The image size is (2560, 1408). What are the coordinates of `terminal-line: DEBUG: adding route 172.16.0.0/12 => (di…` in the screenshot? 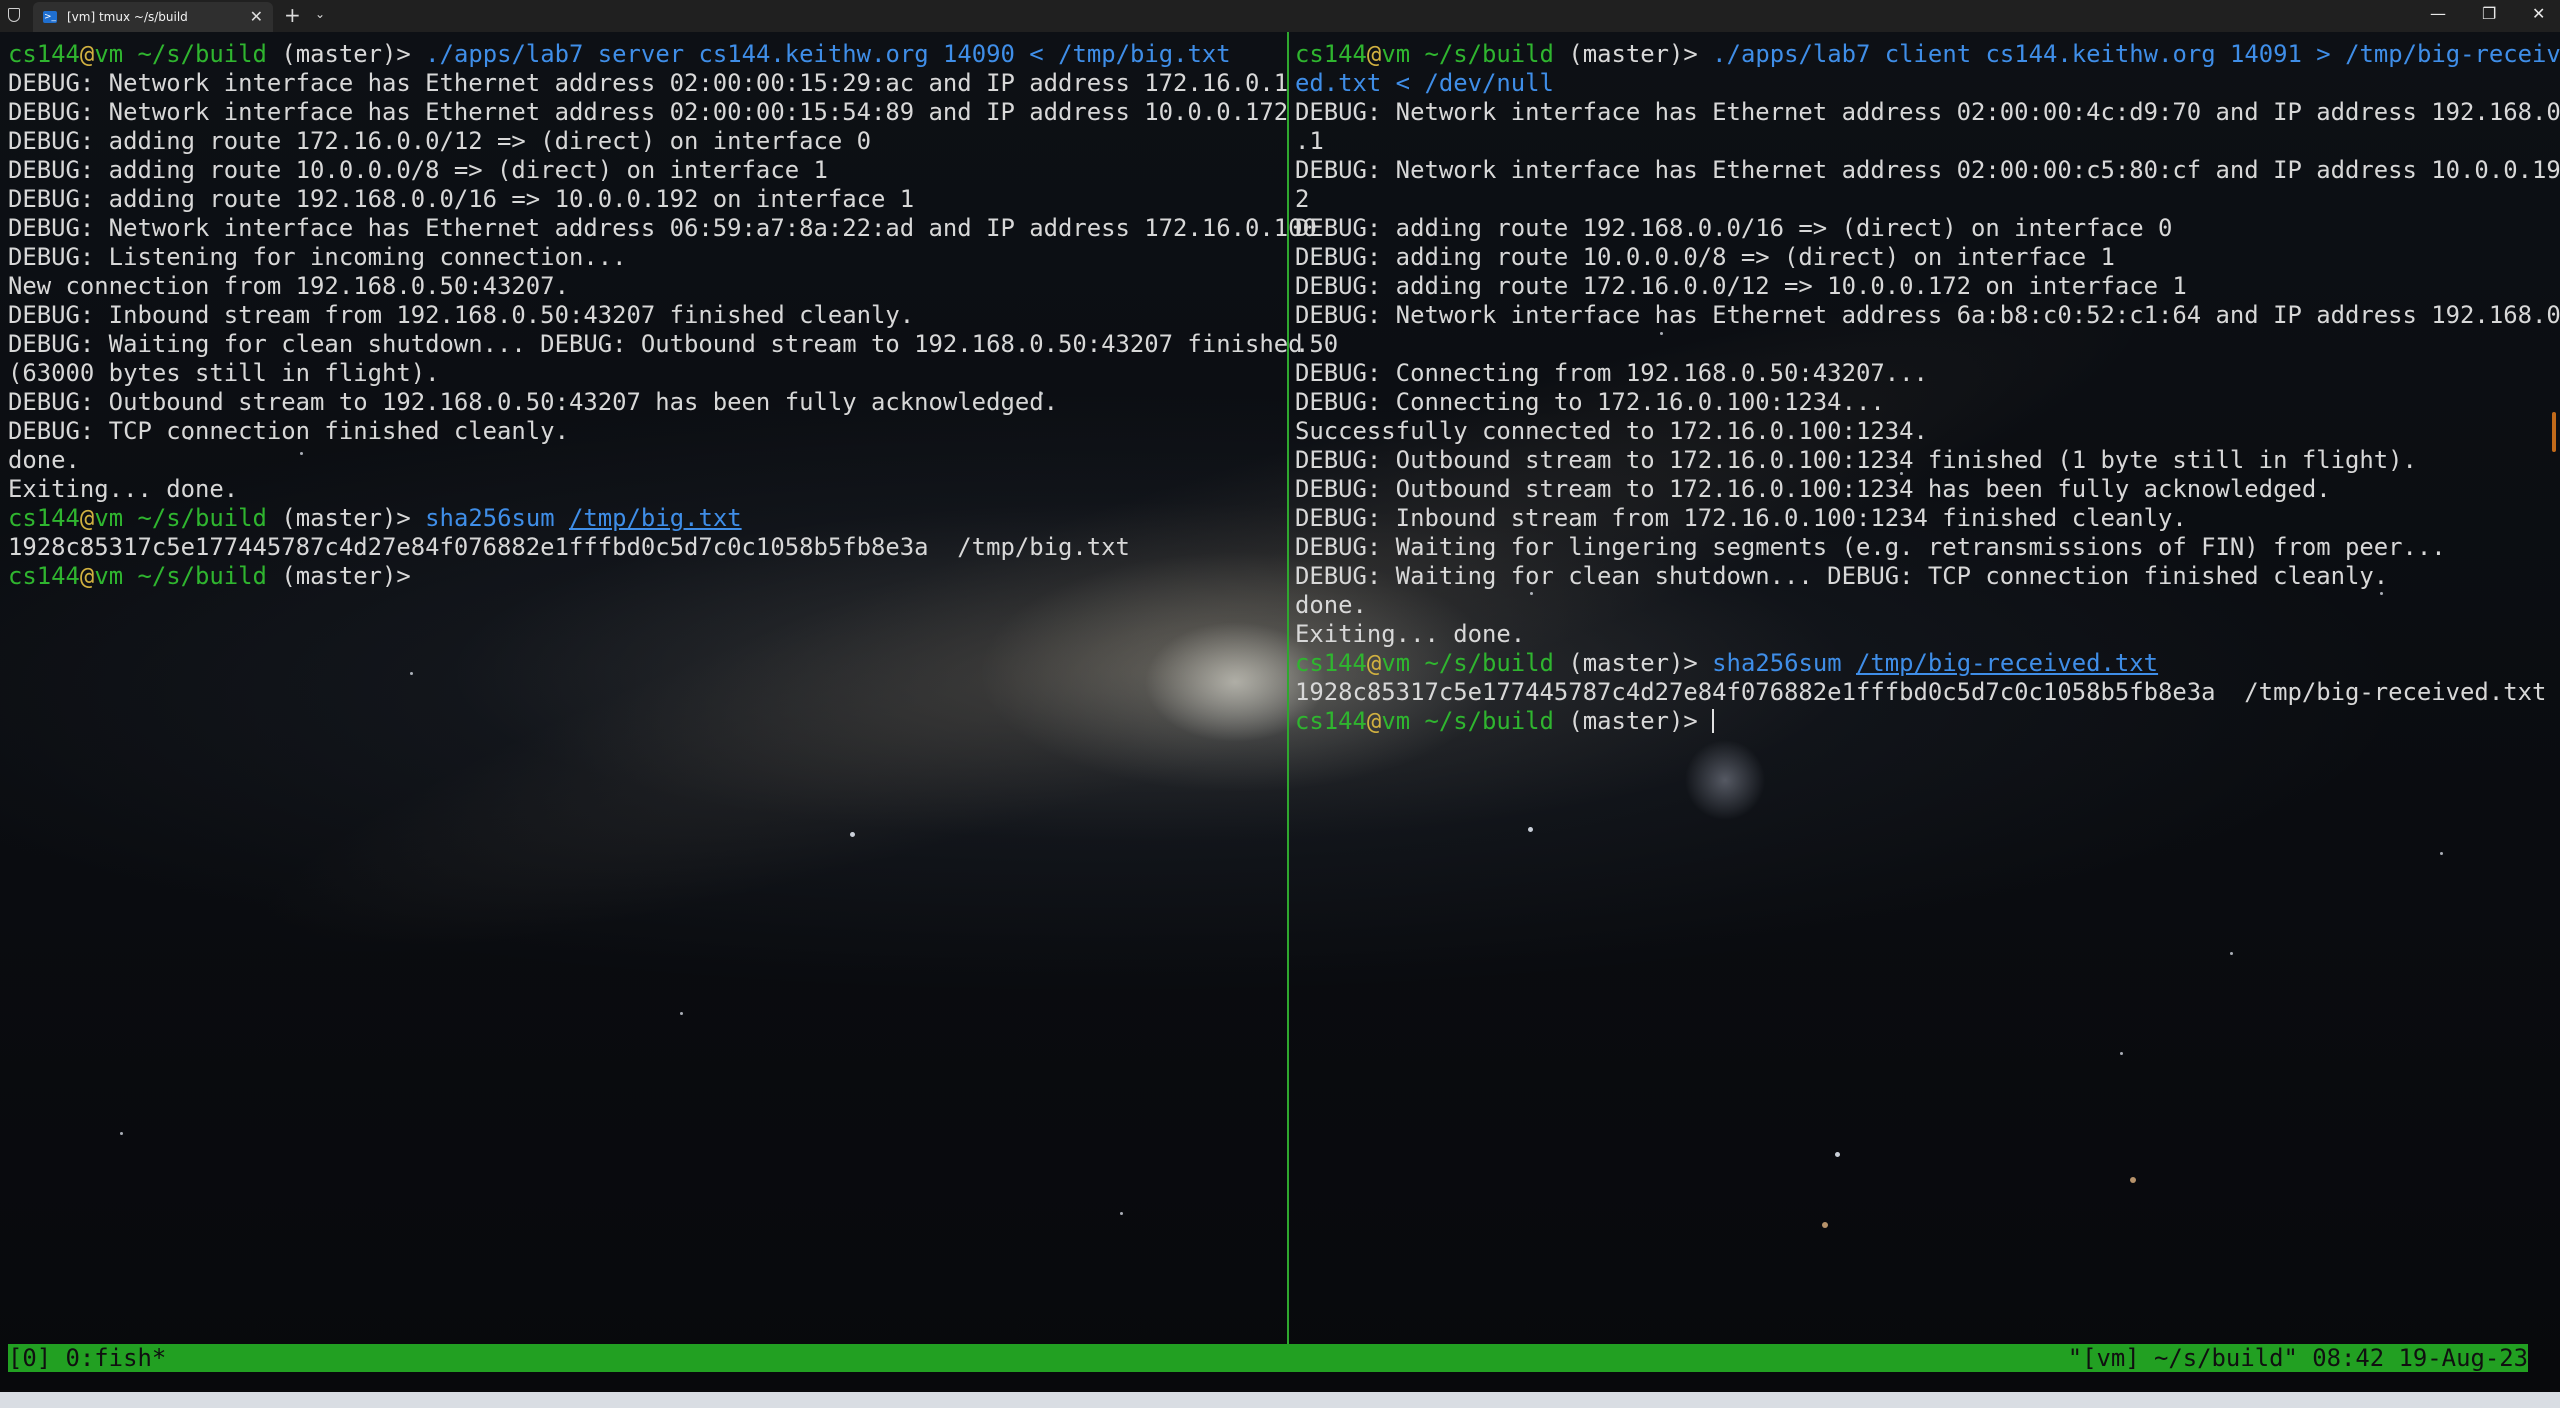 It's located at (440, 141).